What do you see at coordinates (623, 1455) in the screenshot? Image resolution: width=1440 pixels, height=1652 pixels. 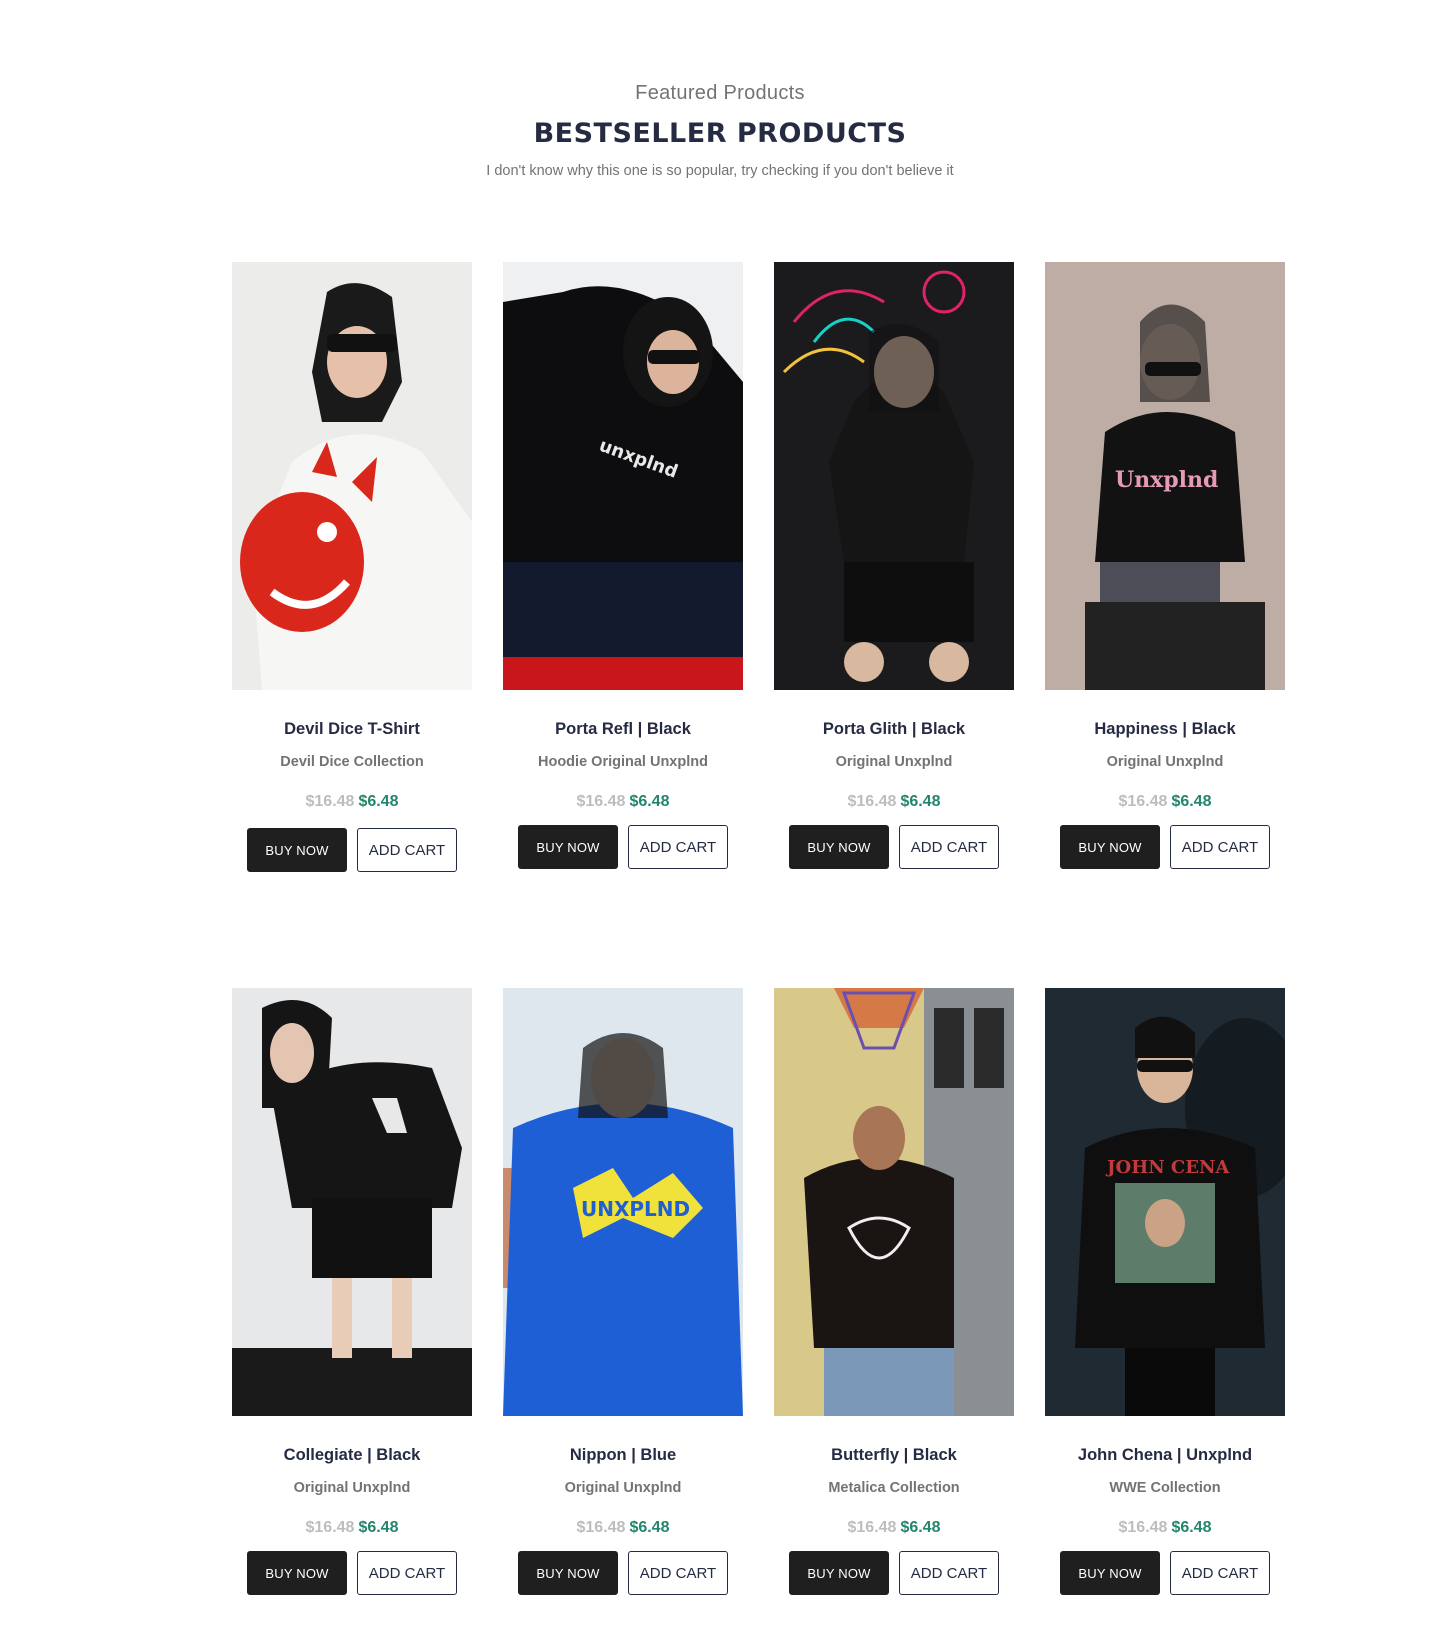 I see `product-name: Nippon | Blue` at bounding box center [623, 1455].